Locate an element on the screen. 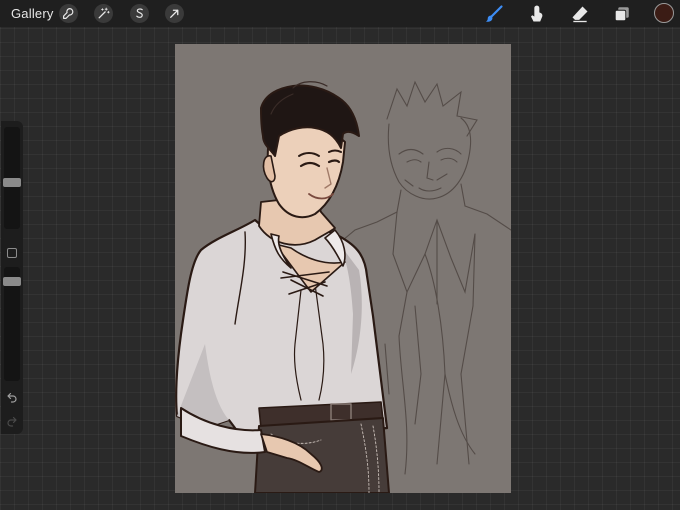 This screenshot has width=680, height=510. left-sidebar is located at coordinates (12, 277).